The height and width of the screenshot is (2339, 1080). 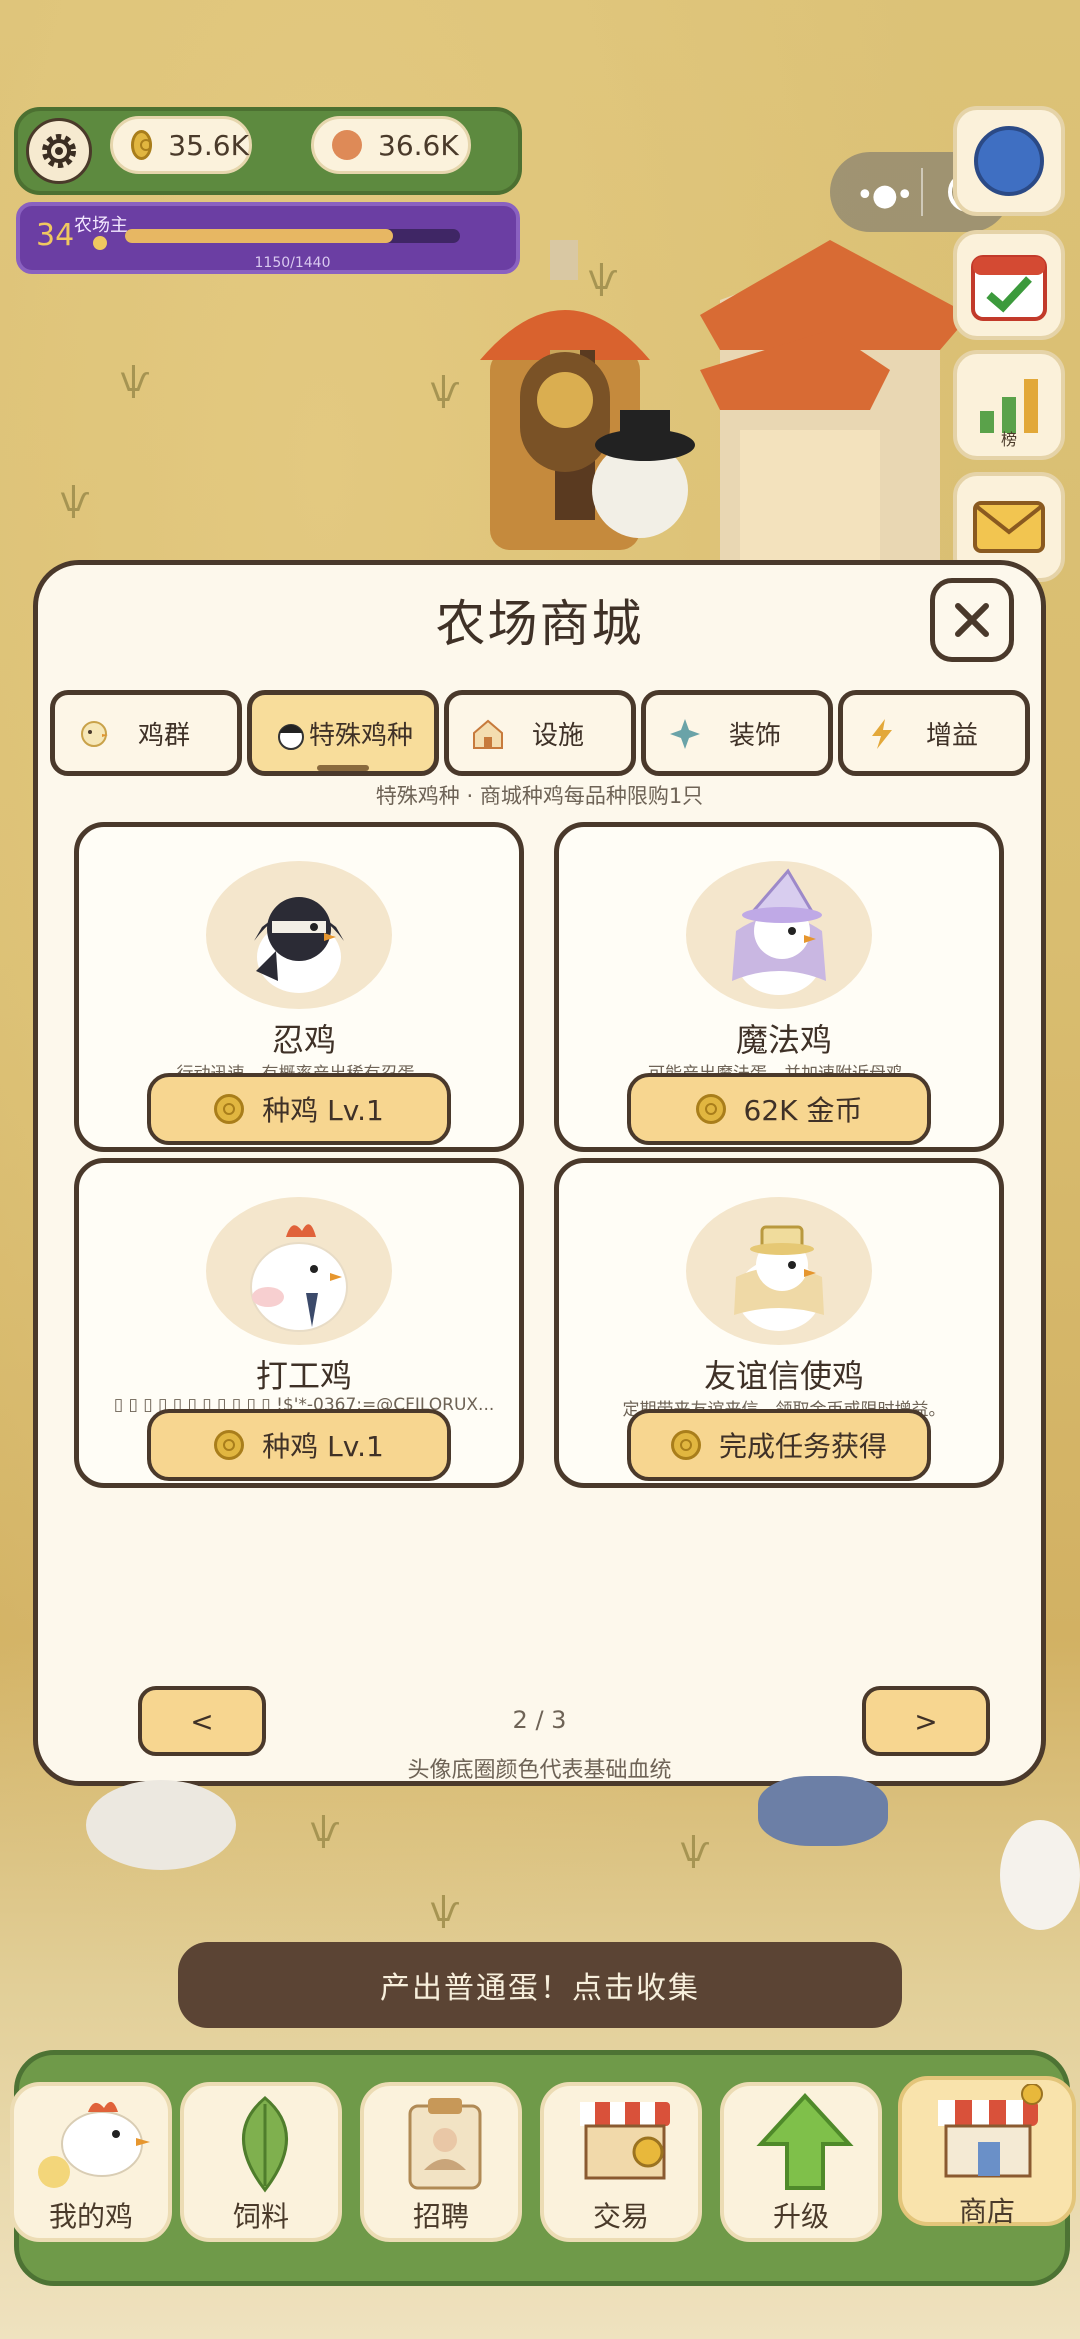 I want to click on calendar-check-icon, so click(x=1009, y=288).